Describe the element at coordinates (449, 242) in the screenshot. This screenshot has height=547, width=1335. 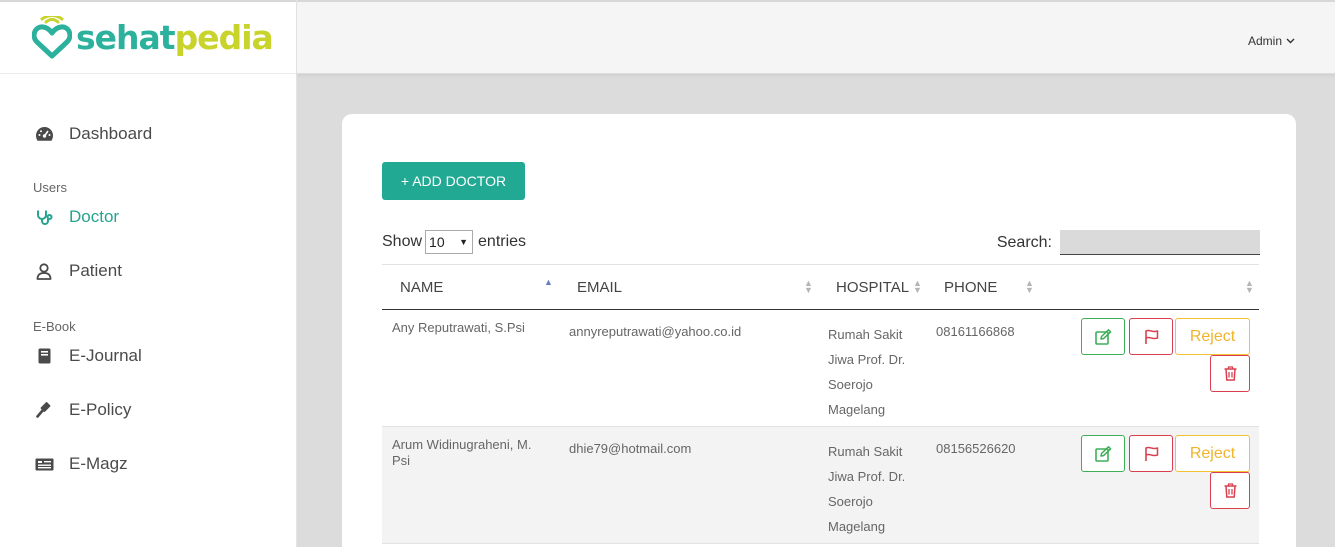
I see `entries-select: 10 ▼` at that location.